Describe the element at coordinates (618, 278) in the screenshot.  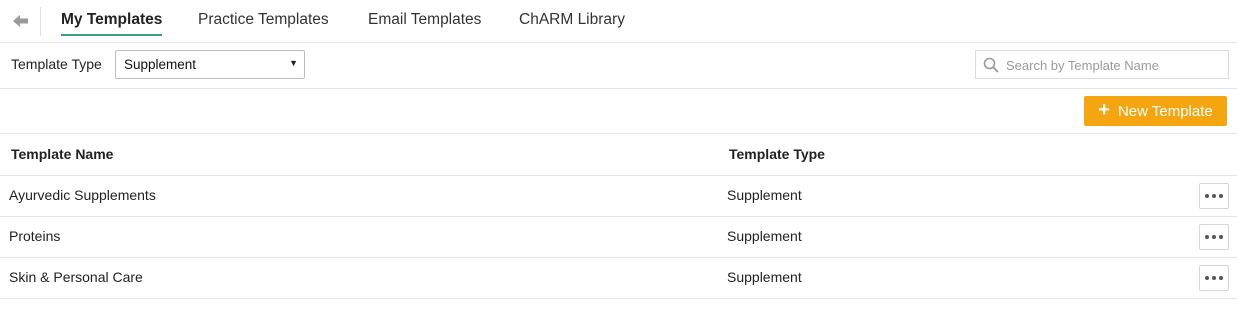
I see `table-row: Skin & Personal Care Supplement` at that location.